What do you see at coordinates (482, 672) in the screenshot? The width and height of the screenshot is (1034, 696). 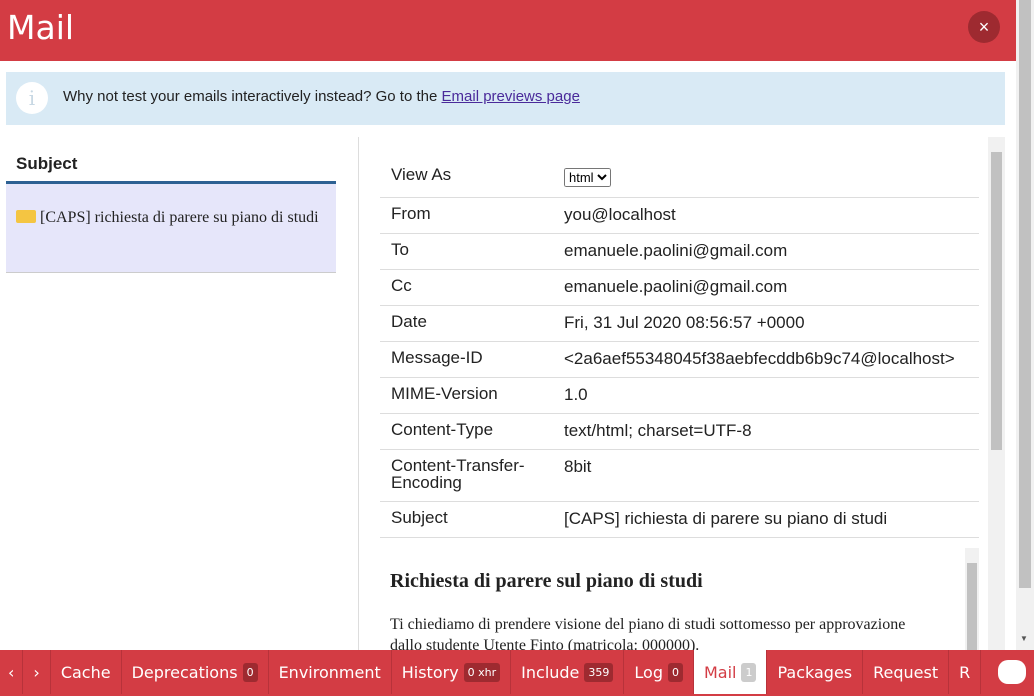 I see `tab-badge: 0 xhr` at bounding box center [482, 672].